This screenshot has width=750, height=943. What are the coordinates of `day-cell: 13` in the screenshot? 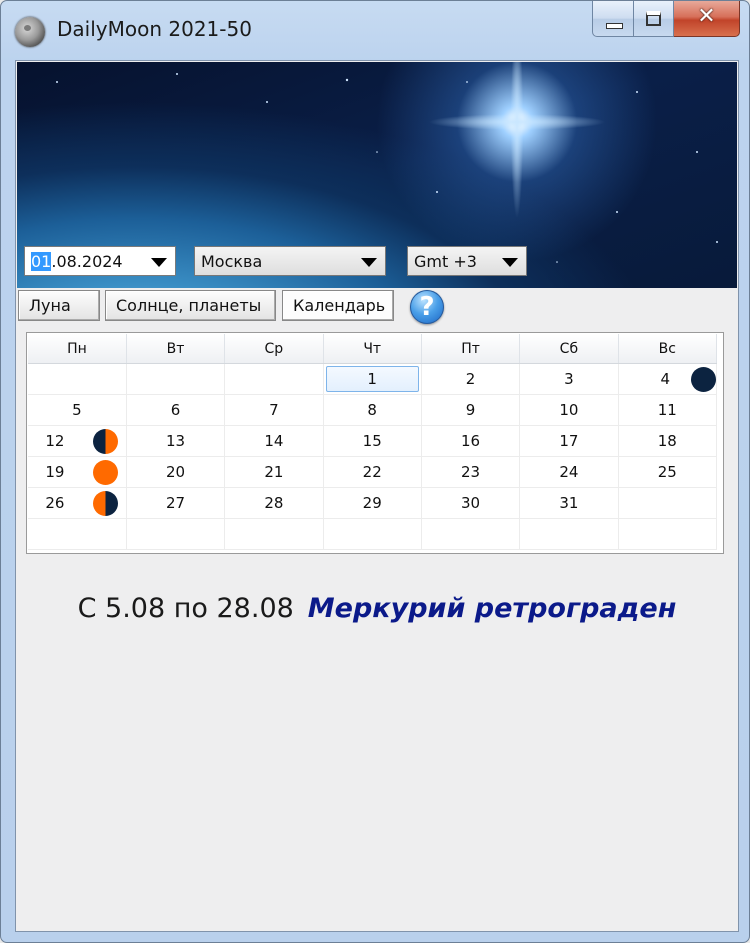 It's located at (176, 441).